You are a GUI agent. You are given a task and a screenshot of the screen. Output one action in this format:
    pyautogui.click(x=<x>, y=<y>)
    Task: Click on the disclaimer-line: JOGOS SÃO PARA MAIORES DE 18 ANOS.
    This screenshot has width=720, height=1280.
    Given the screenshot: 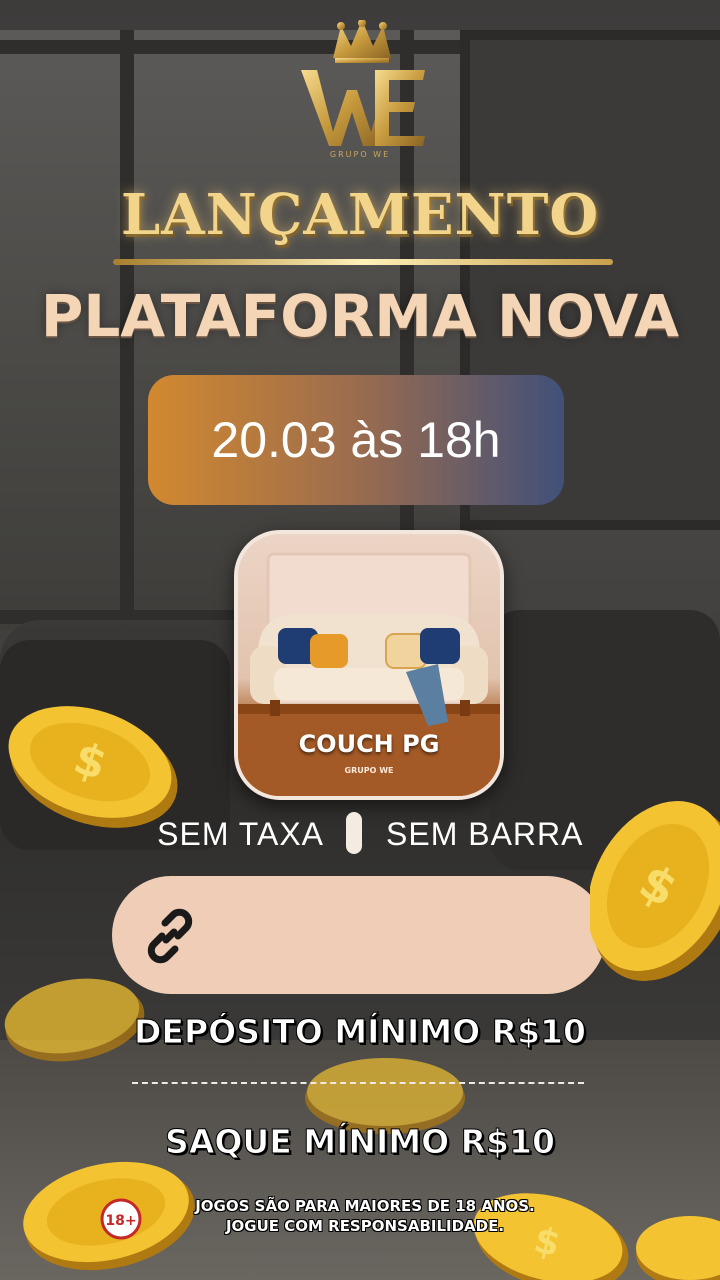 What is the action you would take?
    pyautogui.click(x=365, y=1206)
    